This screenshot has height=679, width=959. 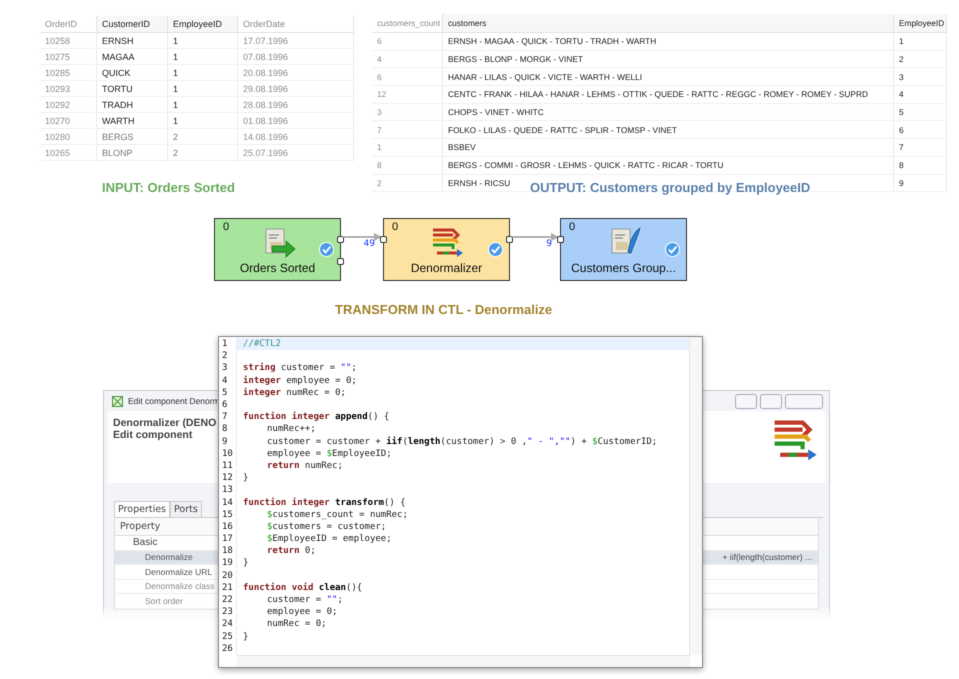 What do you see at coordinates (68, 40) in the screenshot?
I see `table-cell: 10258` at bounding box center [68, 40].